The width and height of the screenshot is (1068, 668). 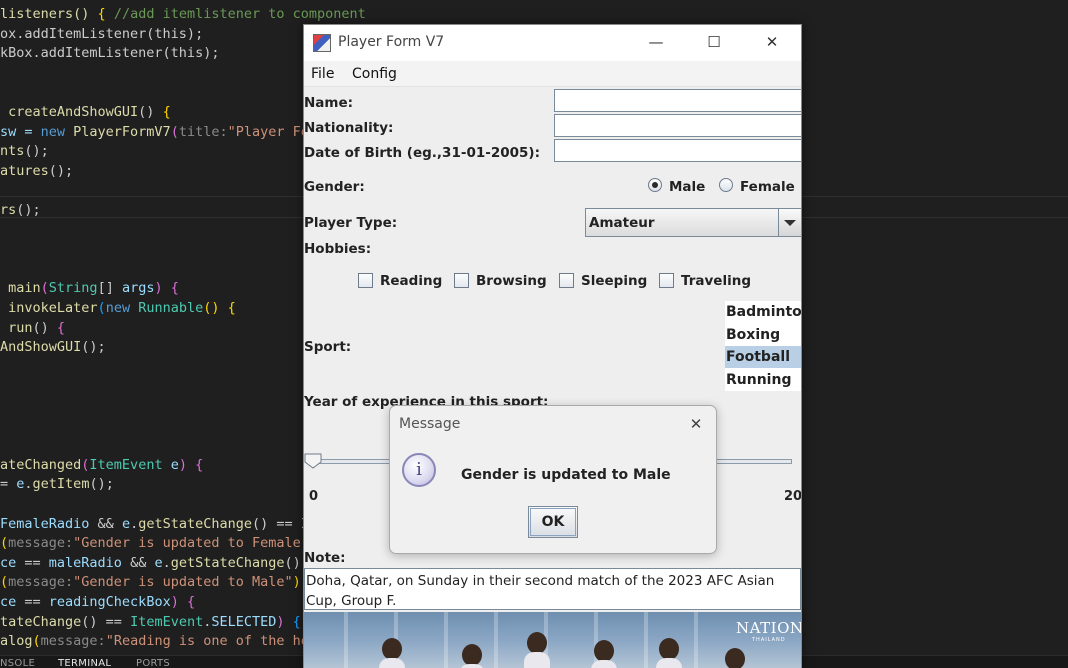 I want to click on code-line: ox.addItemListener(this);, so click(x=102, y=33).